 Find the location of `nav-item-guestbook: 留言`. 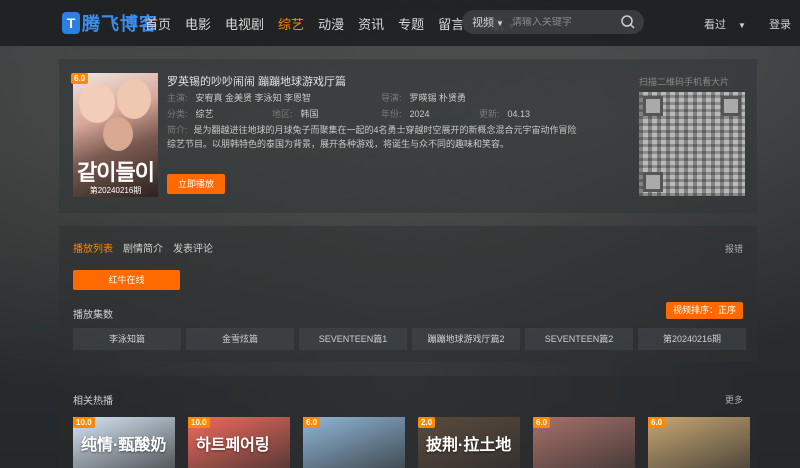

nav-item-guestbook: 留言 is located at coordinates (451, 23).